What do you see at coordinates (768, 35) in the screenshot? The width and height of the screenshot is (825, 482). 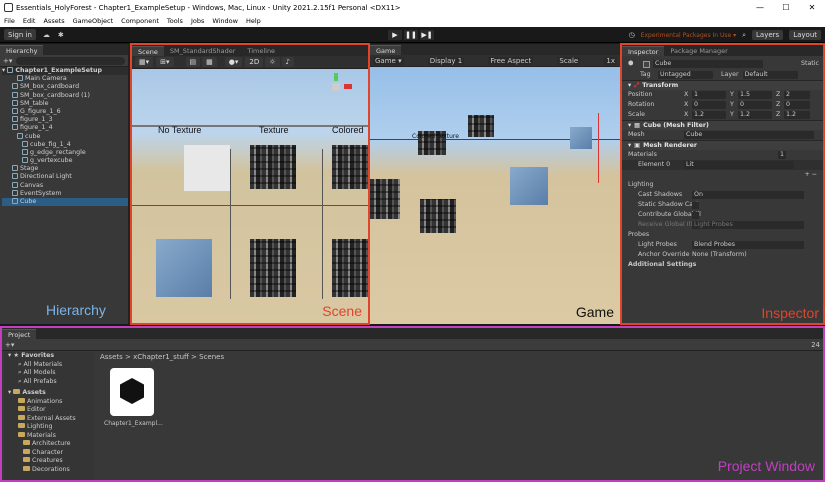 I see `layers-dropdown: Layers` at bounding box center [768, 35].